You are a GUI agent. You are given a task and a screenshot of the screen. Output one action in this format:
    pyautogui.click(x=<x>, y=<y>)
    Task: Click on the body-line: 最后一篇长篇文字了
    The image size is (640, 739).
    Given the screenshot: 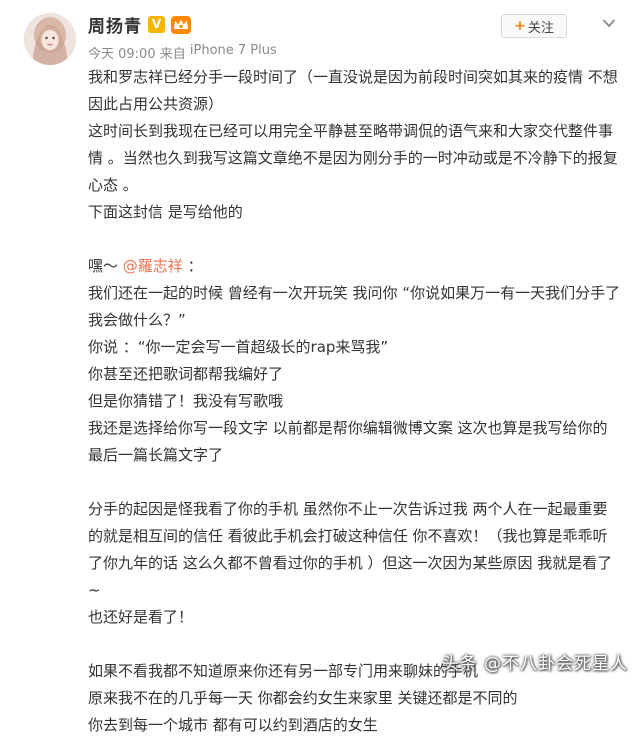 What is the action you would take?
    pyautogui.click(x=156, y=455)
    